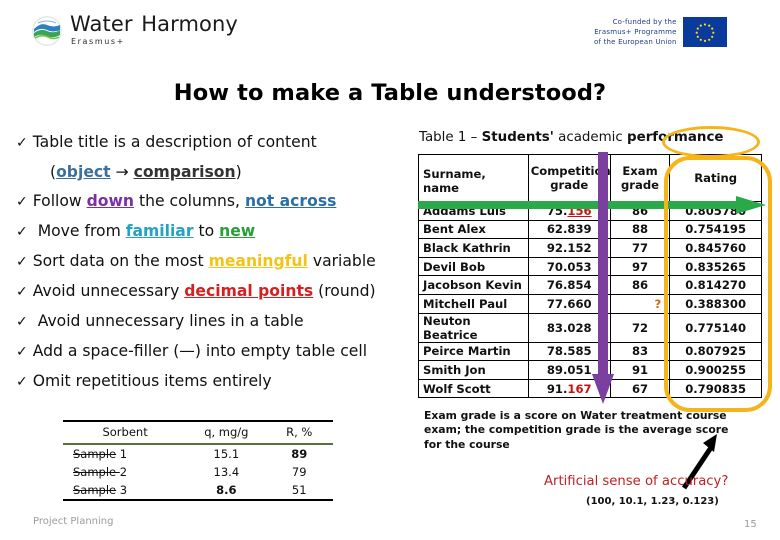  I want to click on table-row: Addams Luis 75.156 86 0.805780, so click(590, 211).